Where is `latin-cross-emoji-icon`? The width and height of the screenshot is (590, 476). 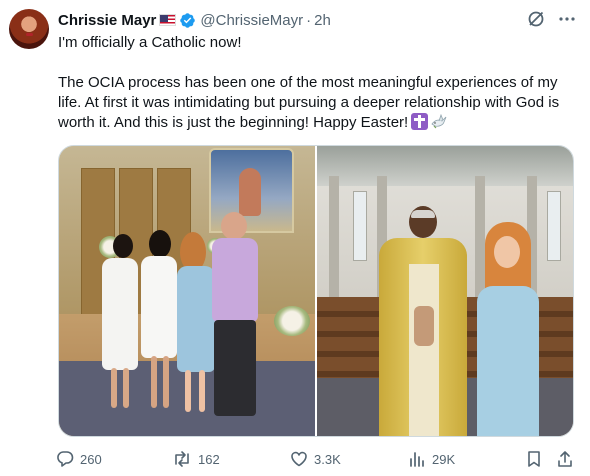 latin-cross-emoji-icon is located at coordinates (420, 121).